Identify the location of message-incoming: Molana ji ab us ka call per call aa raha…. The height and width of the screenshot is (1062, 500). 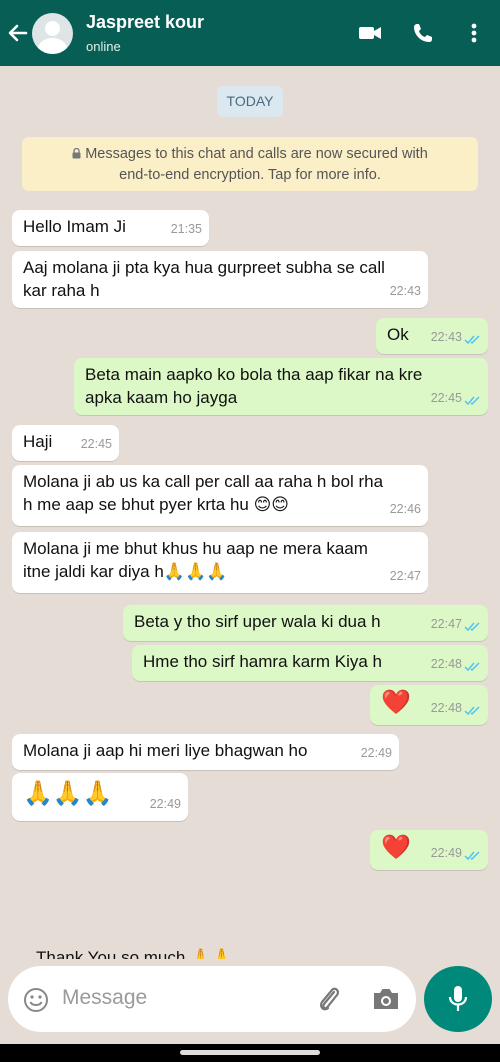
(220, 495).